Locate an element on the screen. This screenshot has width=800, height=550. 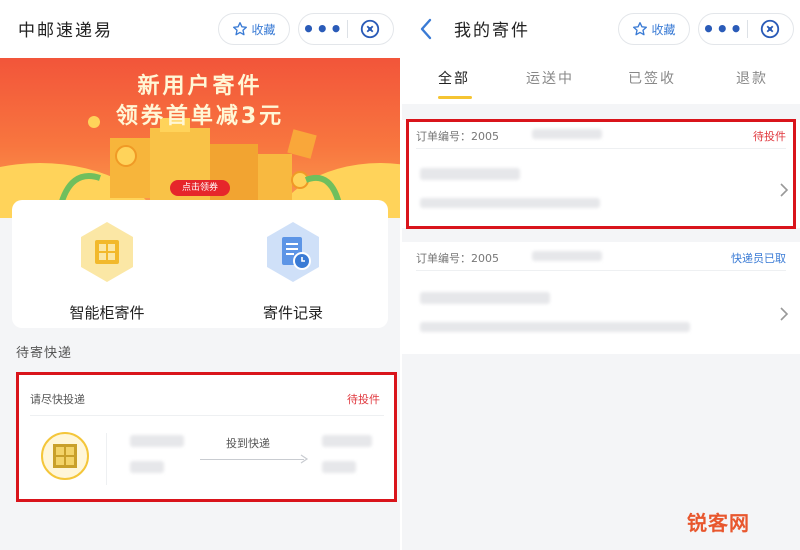
banner-headline-2: 领券首单减3元 is located at coordinates (200, 116).